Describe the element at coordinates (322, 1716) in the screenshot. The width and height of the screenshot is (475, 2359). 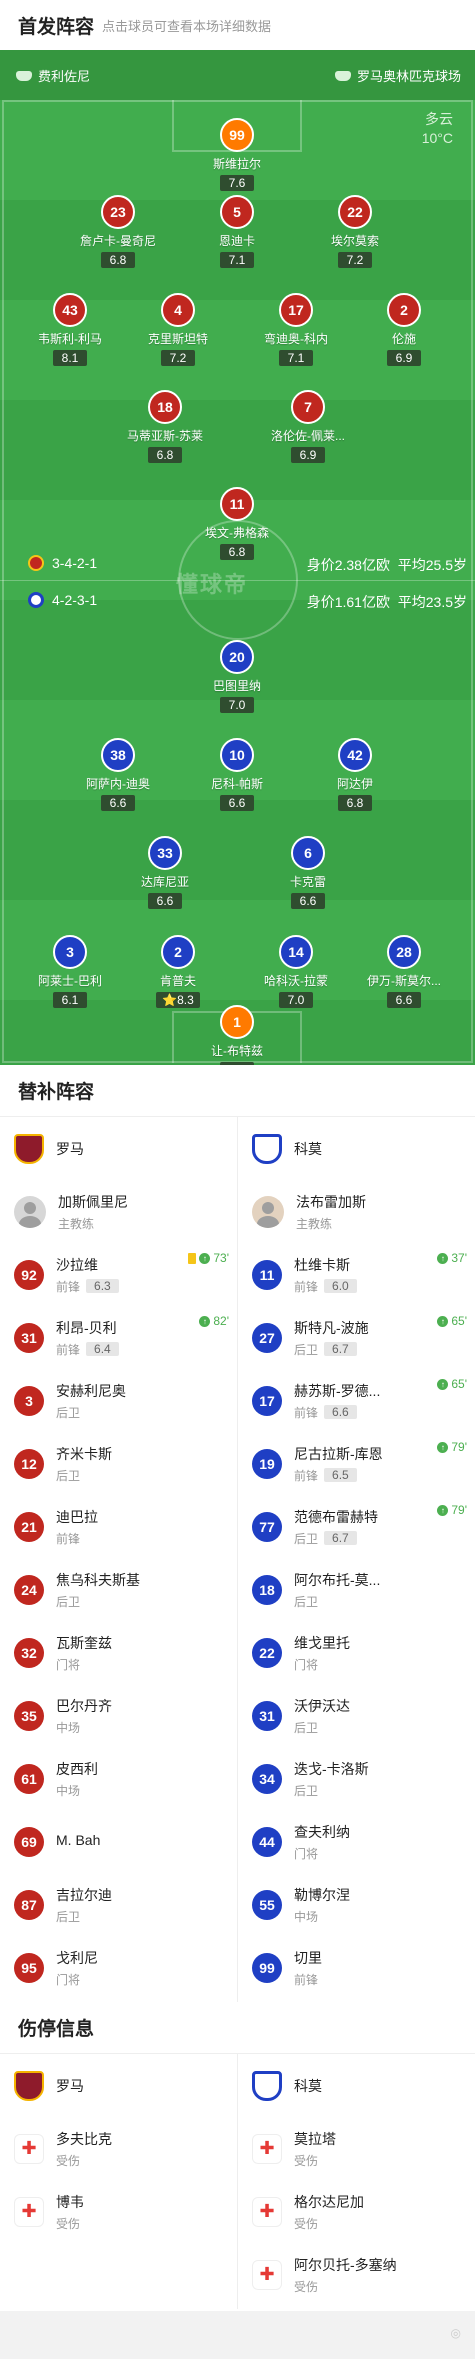
I see `player-info: 沃伊沃达 后卫` at that location.